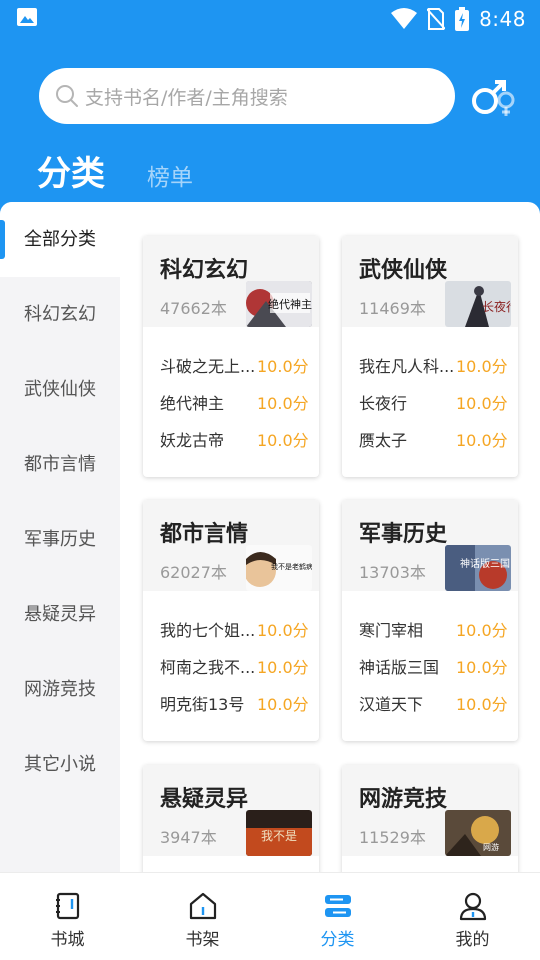 The height and width of the screenshot is (960, 540). What do you see at coordinates (391, 704) in the screenshot?
I see `book-title: 汉道天下` at bounding box center [391, 704].